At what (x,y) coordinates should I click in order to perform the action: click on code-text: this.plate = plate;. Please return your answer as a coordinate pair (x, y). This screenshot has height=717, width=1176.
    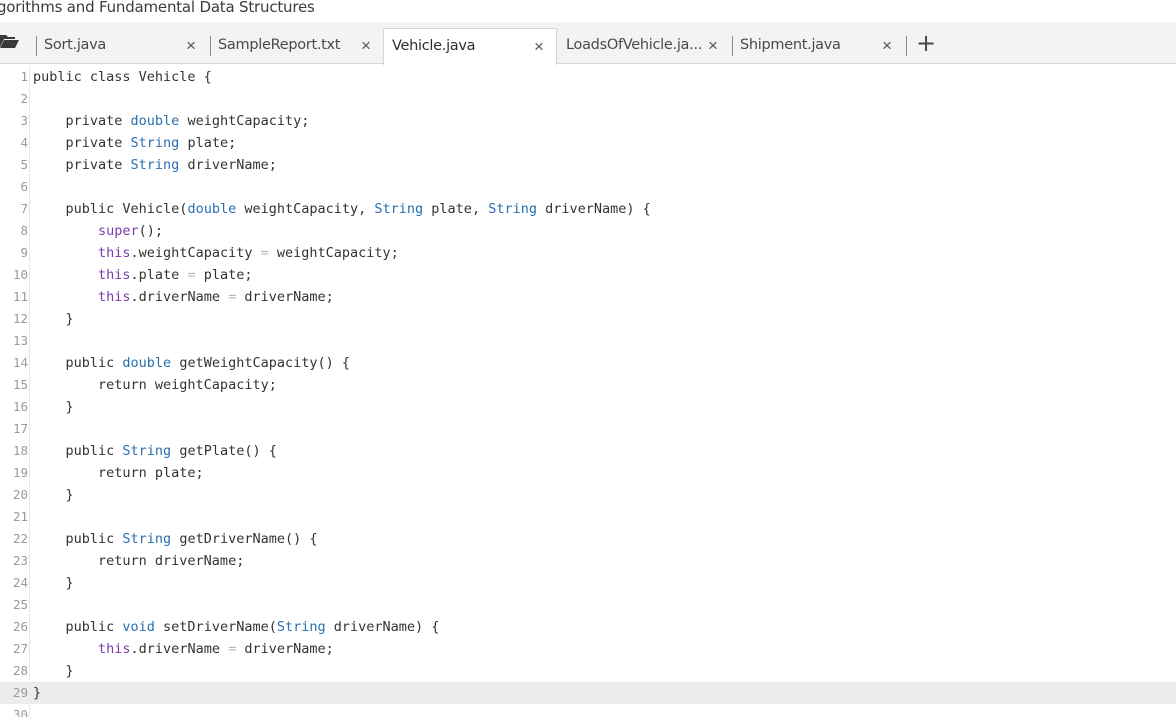
    Looking at the image, I should click on (175, 275).